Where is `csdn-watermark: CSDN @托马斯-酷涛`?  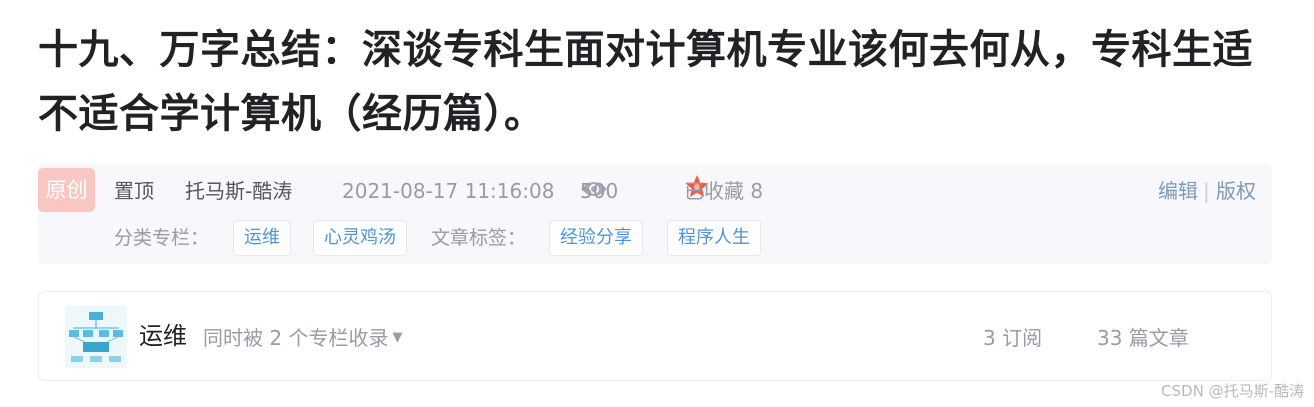
csdn-watermark: CSDN @托马斯-酷涛 is located at coordinates (1232, 391).